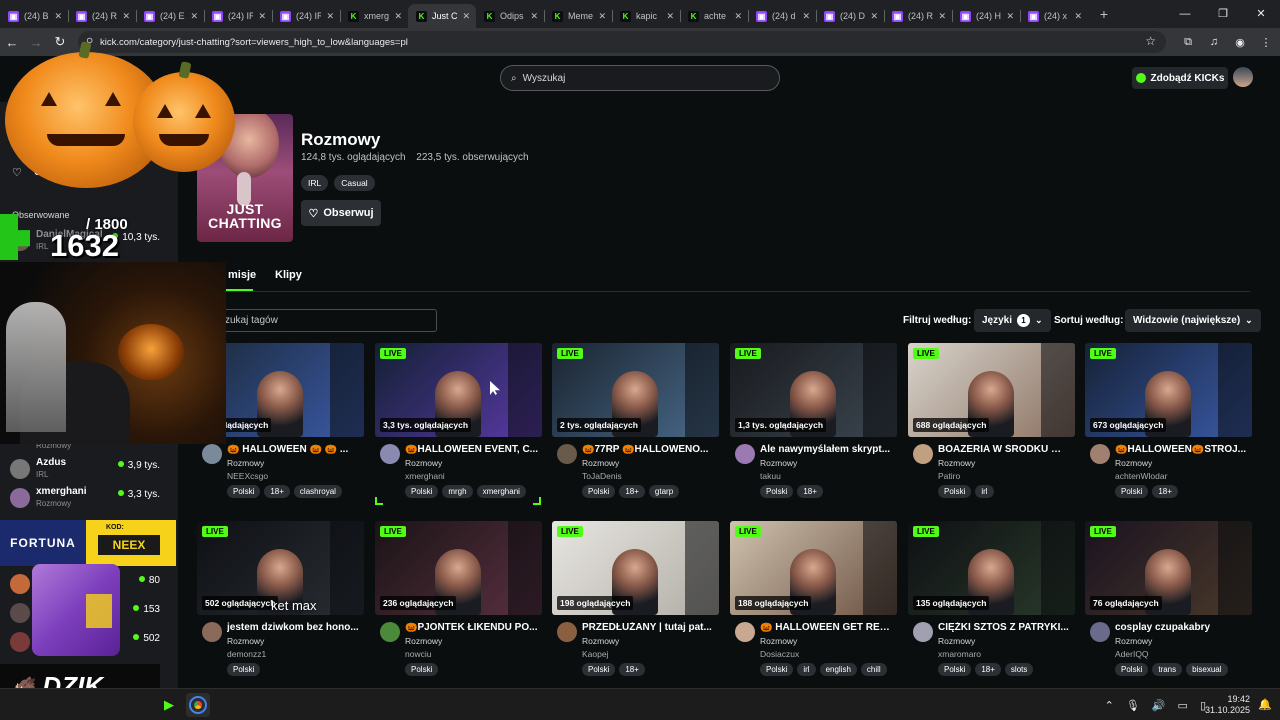  What do you see at coordinates (457, 491) in the screenshot?
I see `stream-tag: mrgh` at bounding box center [457, 491].